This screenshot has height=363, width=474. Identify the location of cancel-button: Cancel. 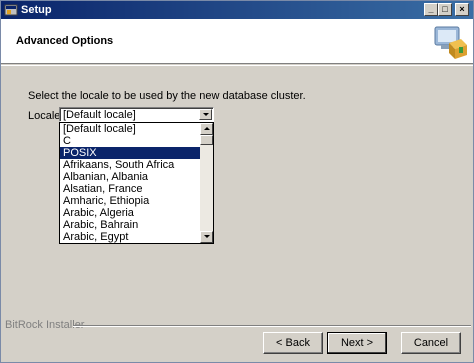
(431, 343).